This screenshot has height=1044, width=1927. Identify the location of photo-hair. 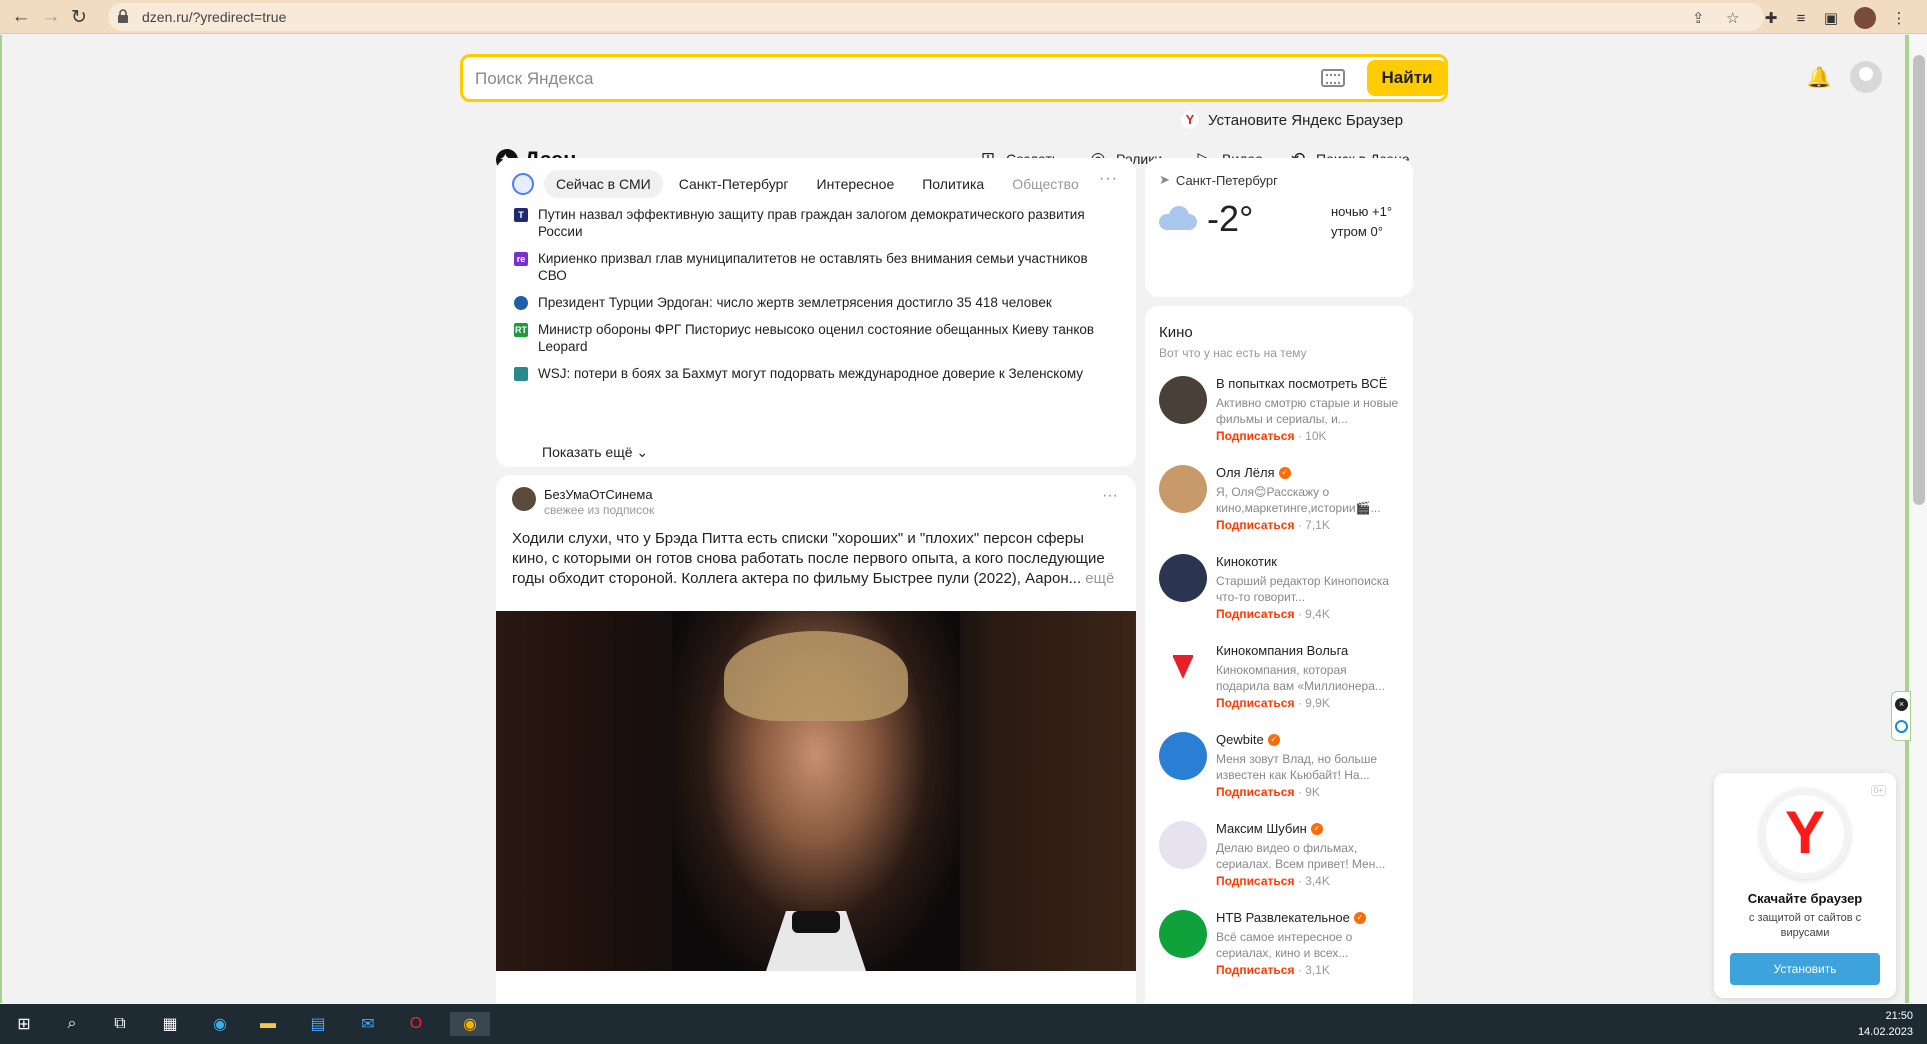
(816, 676).